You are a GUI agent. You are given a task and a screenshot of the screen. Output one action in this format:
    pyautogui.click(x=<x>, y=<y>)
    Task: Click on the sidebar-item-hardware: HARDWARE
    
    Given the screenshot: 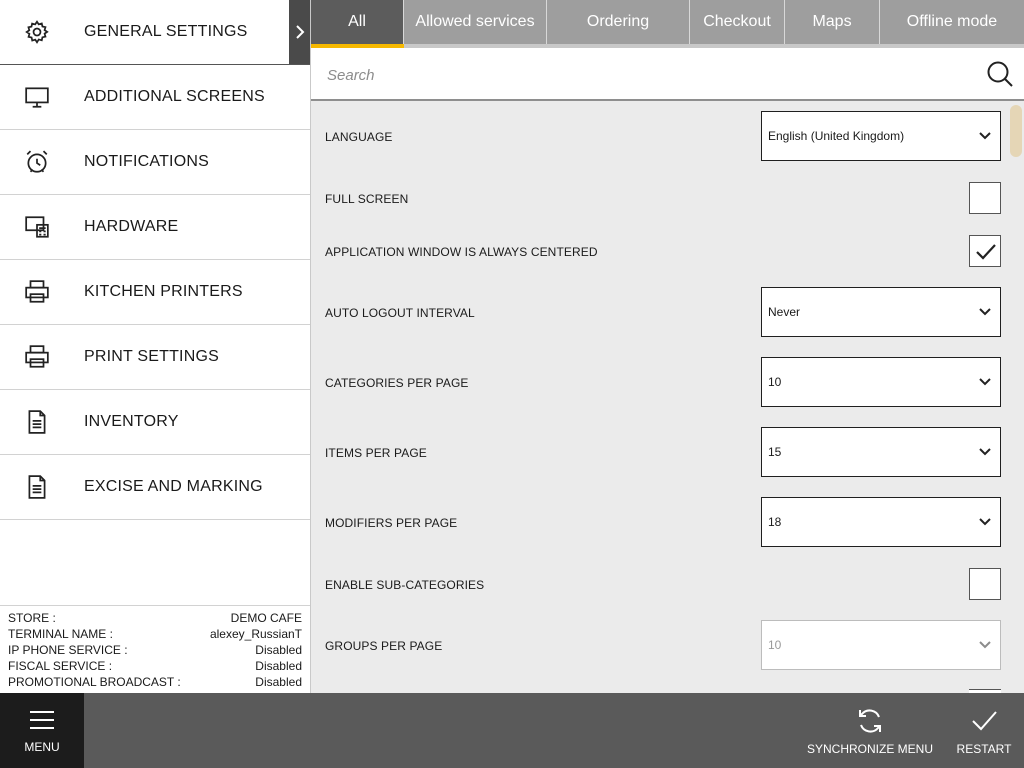 What is the action you would take?
    pyautogui.click(x=155, y=227)
    